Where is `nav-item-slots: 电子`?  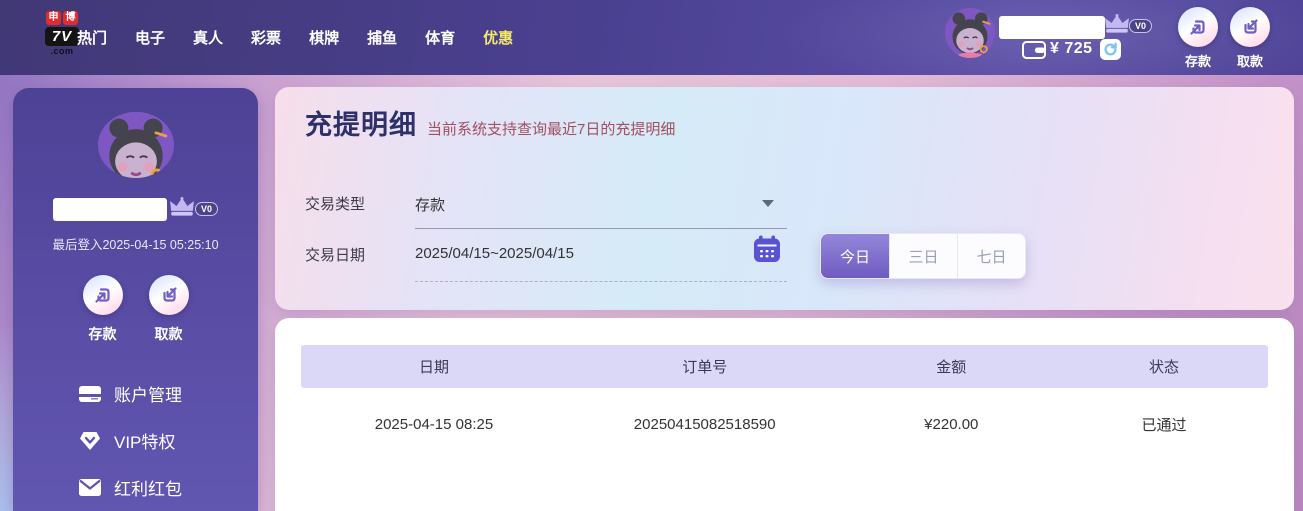
nav-item-slots: 电子 is located at coordinates (150, 37).